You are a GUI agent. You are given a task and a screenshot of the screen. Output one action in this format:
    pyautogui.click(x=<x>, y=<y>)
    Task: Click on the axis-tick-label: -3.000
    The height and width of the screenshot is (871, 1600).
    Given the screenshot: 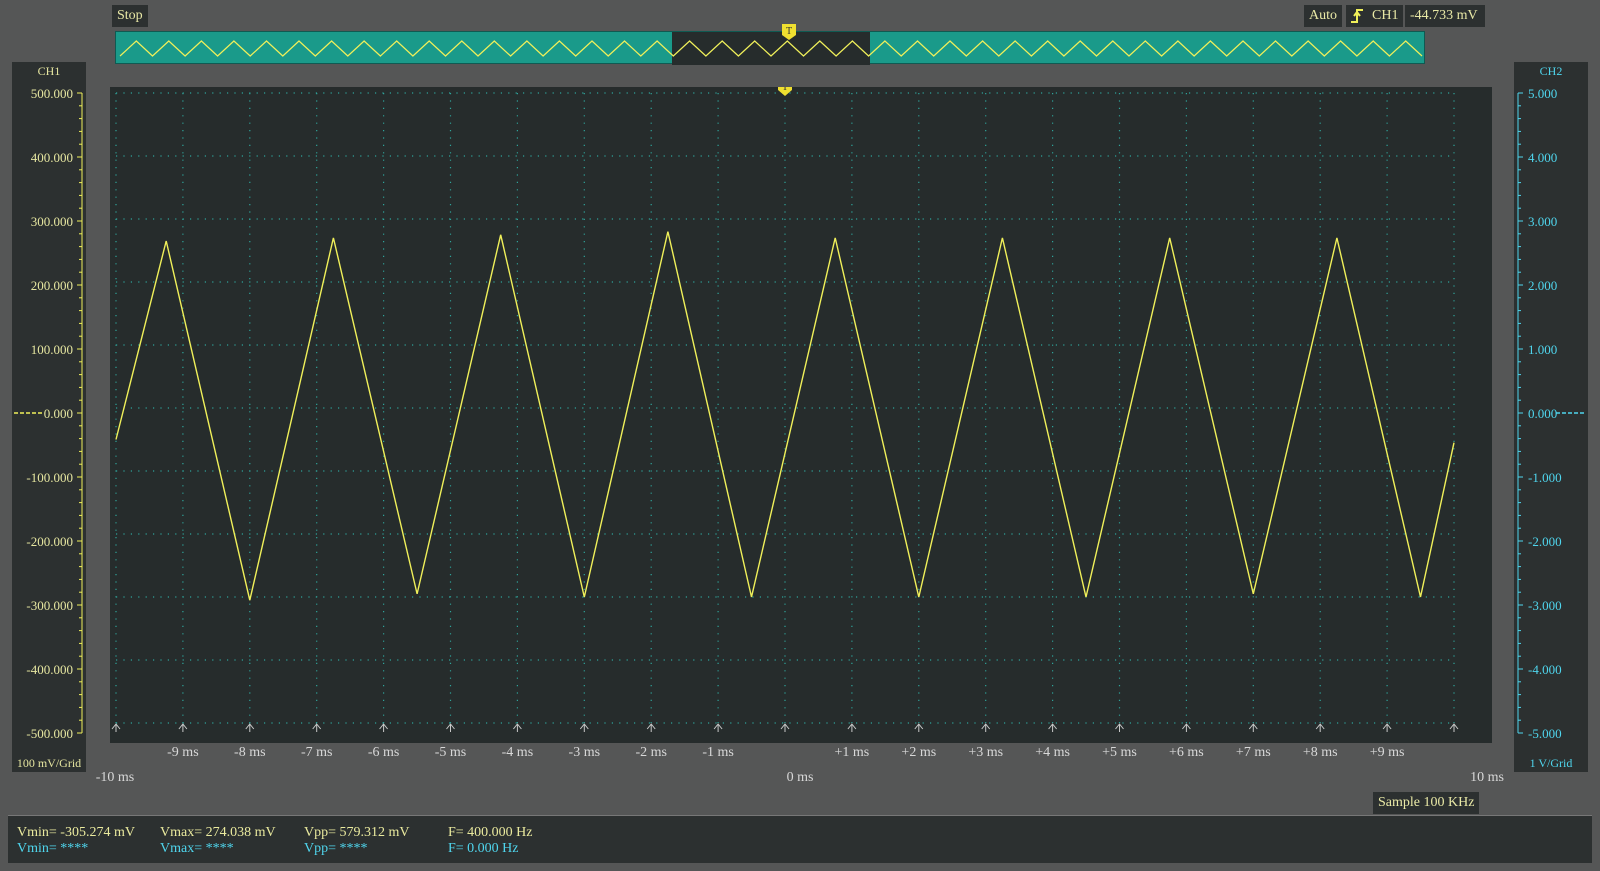 What is the action you would take?
    pyautogui.click(x=1545, y=605)
    